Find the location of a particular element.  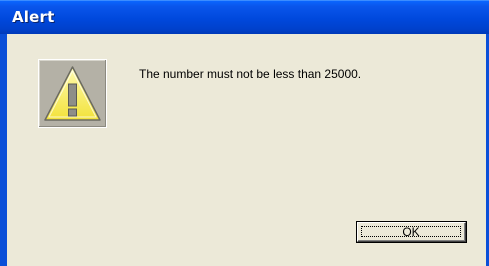

window-title: Alert is located at coordinates (33, 17).